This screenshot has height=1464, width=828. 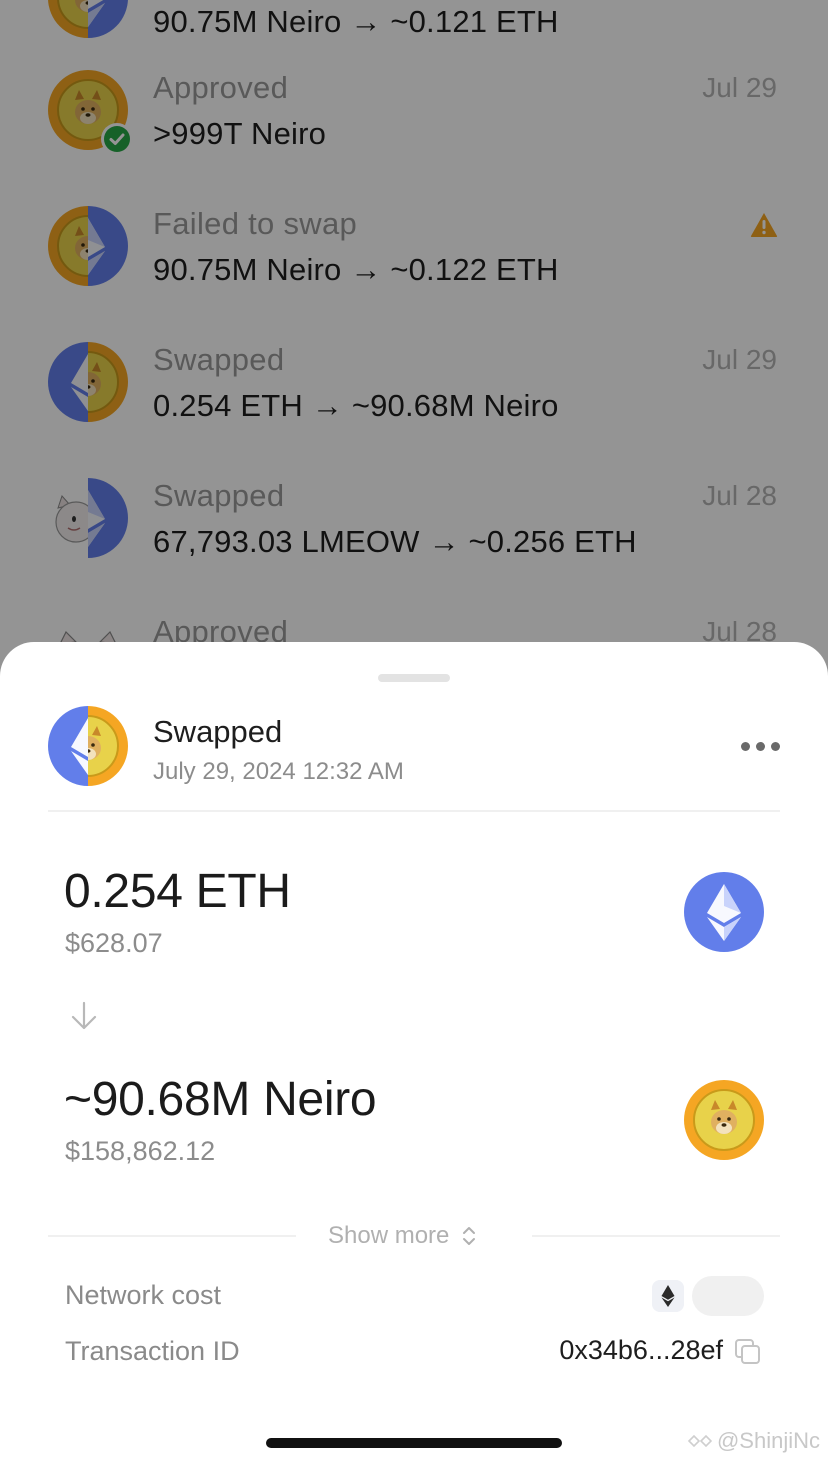 What do you see at coordinates (414, 1443) in the screenshot?
I see `home-indicator` at bounding box center [414, 1443].